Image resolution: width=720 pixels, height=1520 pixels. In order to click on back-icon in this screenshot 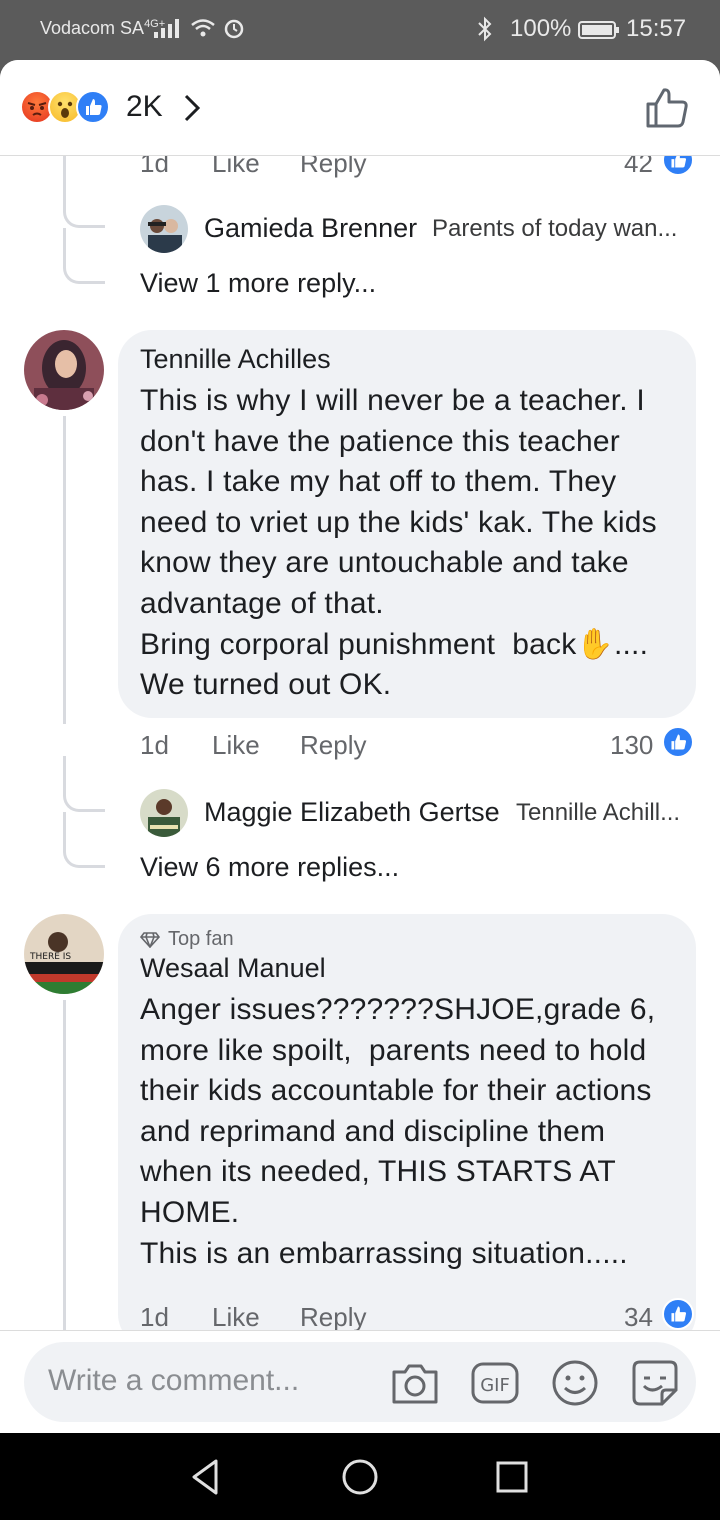, I will do `click(206, 1477)`.